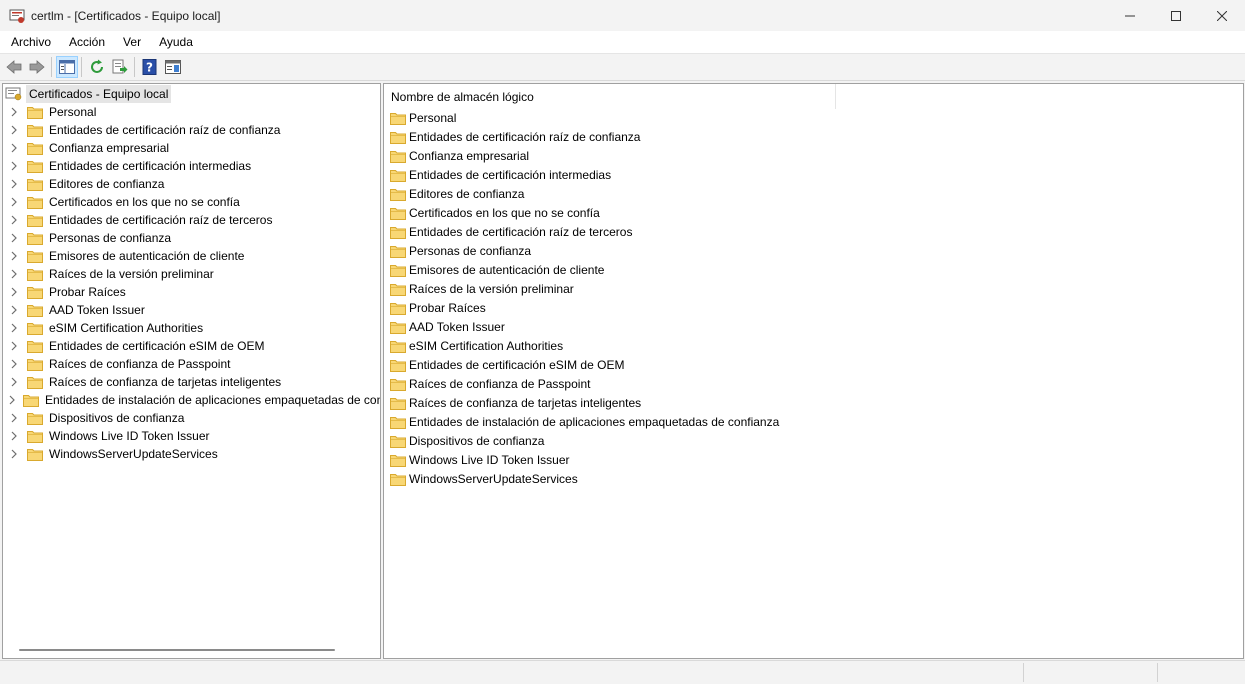  What do you see at coordinates (504, 213) in the screenshot?
I see `list-item-label: Certificados en los que no se confía` at bounding box center [504, 213].